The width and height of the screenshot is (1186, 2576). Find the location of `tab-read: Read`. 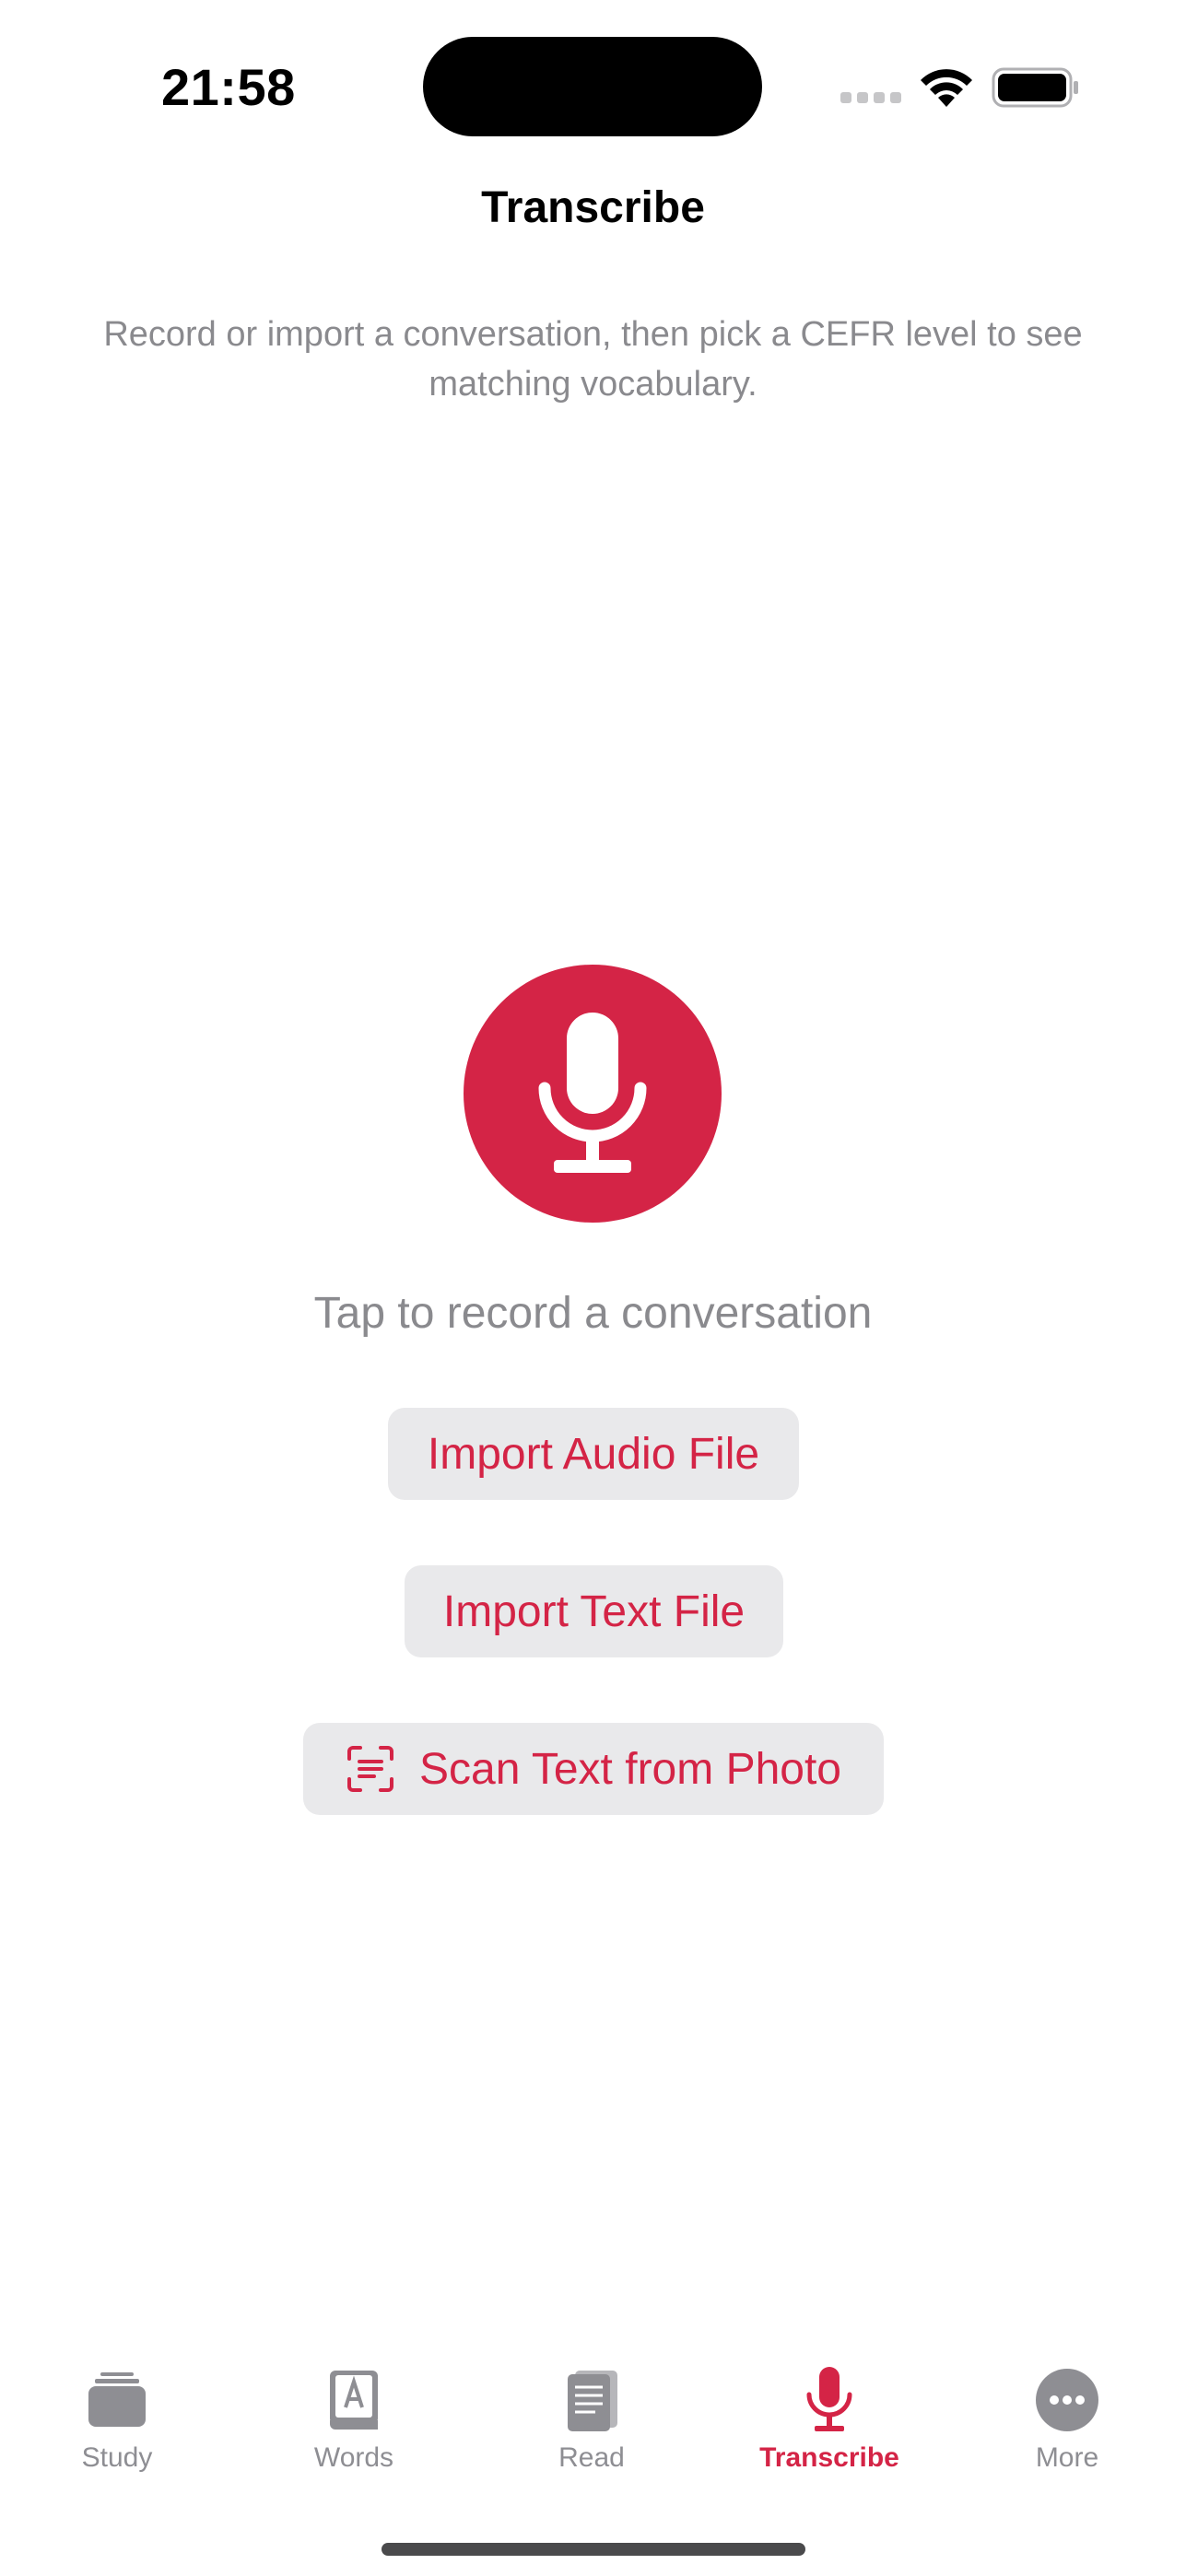

tab-read: Read is located at coordinates (591, 2414).